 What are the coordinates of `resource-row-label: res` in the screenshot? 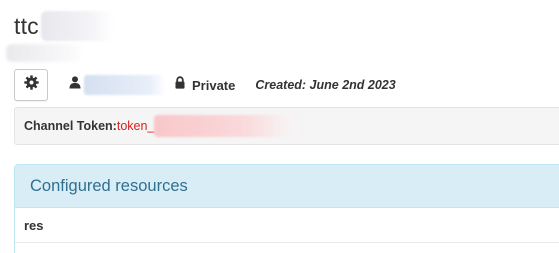 It's located at (34, 225).